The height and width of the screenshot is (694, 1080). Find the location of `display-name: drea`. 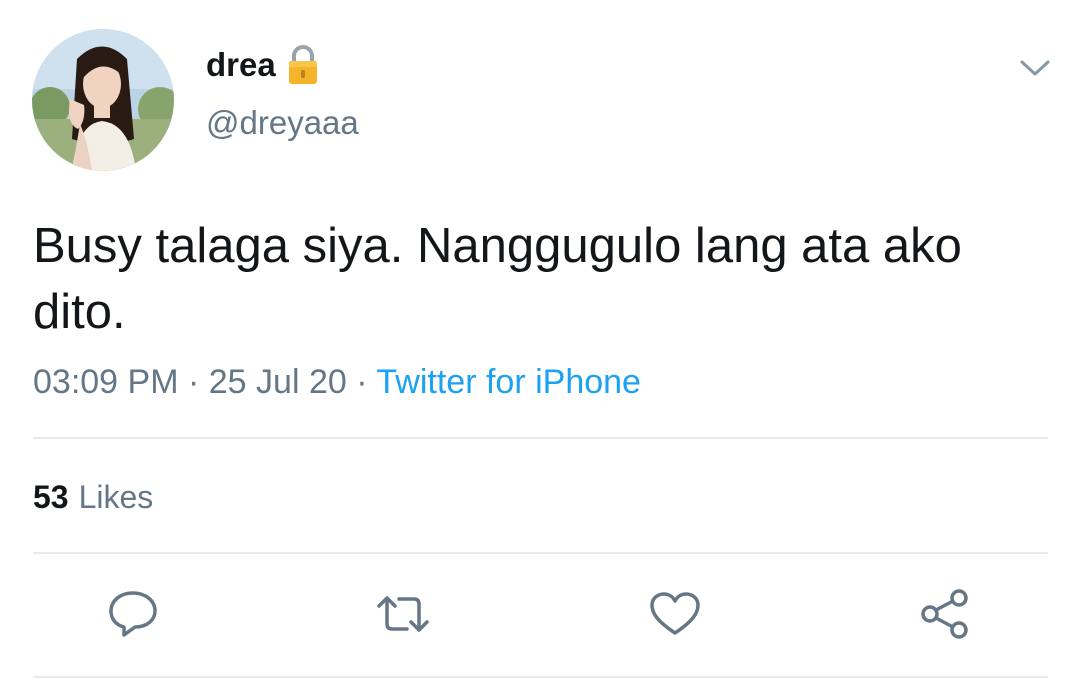

display-name: drea is located at coordinates (241, 65).